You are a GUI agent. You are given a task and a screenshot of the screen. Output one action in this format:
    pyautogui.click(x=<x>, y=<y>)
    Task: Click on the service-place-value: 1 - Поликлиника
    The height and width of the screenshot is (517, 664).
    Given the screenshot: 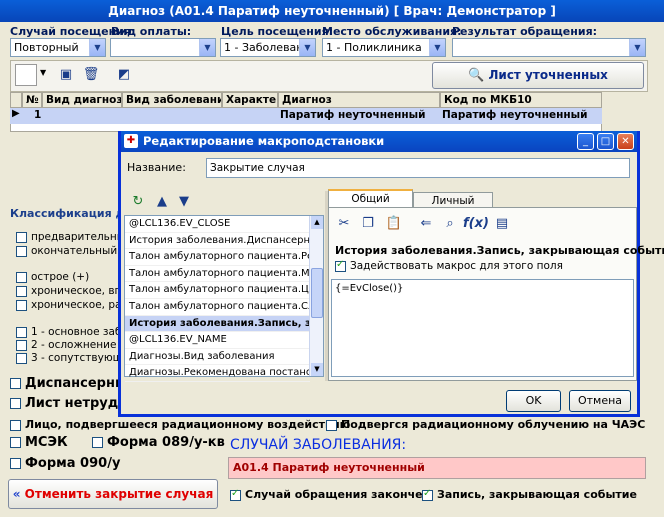 What is the action you would take?
    pyautogui.click(x=374, y=47)
    